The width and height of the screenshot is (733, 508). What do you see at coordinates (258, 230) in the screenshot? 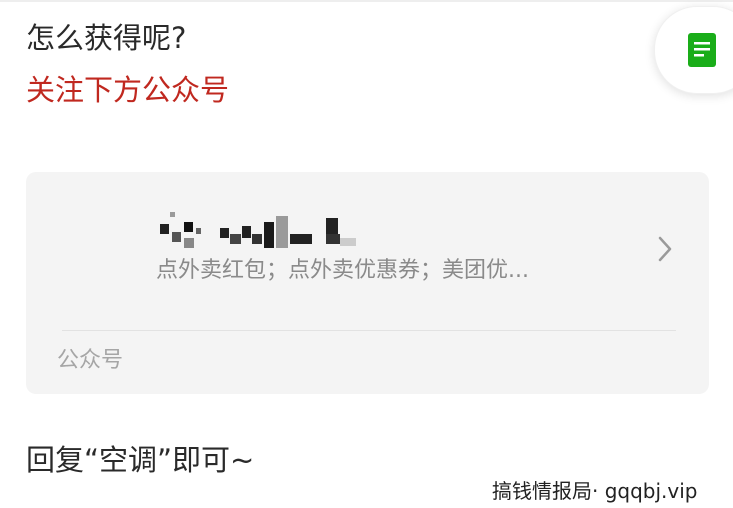
I see `obscured-account-name` at bounding box center [258, 230].